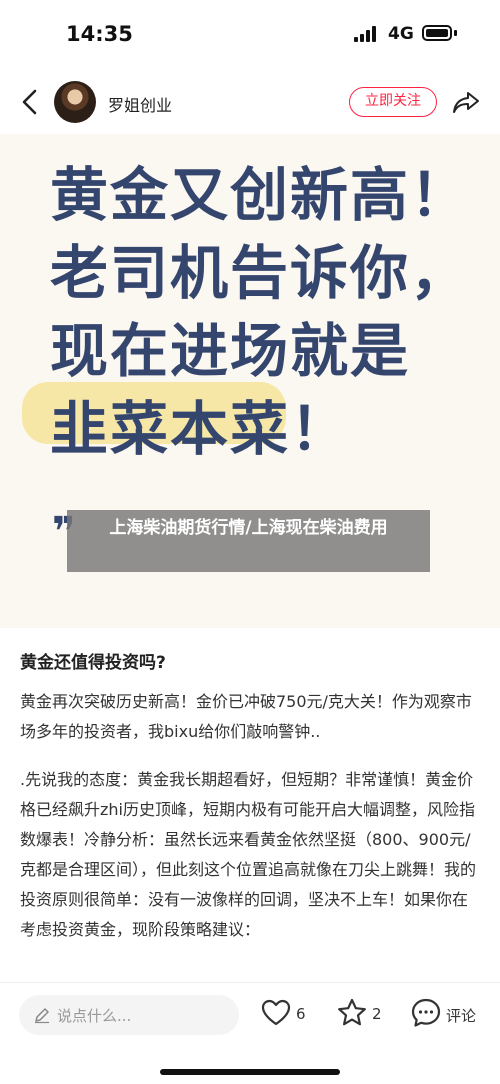 The height and width of the screenshot is (1084, 500). Describe the element at coordinates (250, 35) in the screenshot. I see `status-bar: 14:35 4G` at that location.